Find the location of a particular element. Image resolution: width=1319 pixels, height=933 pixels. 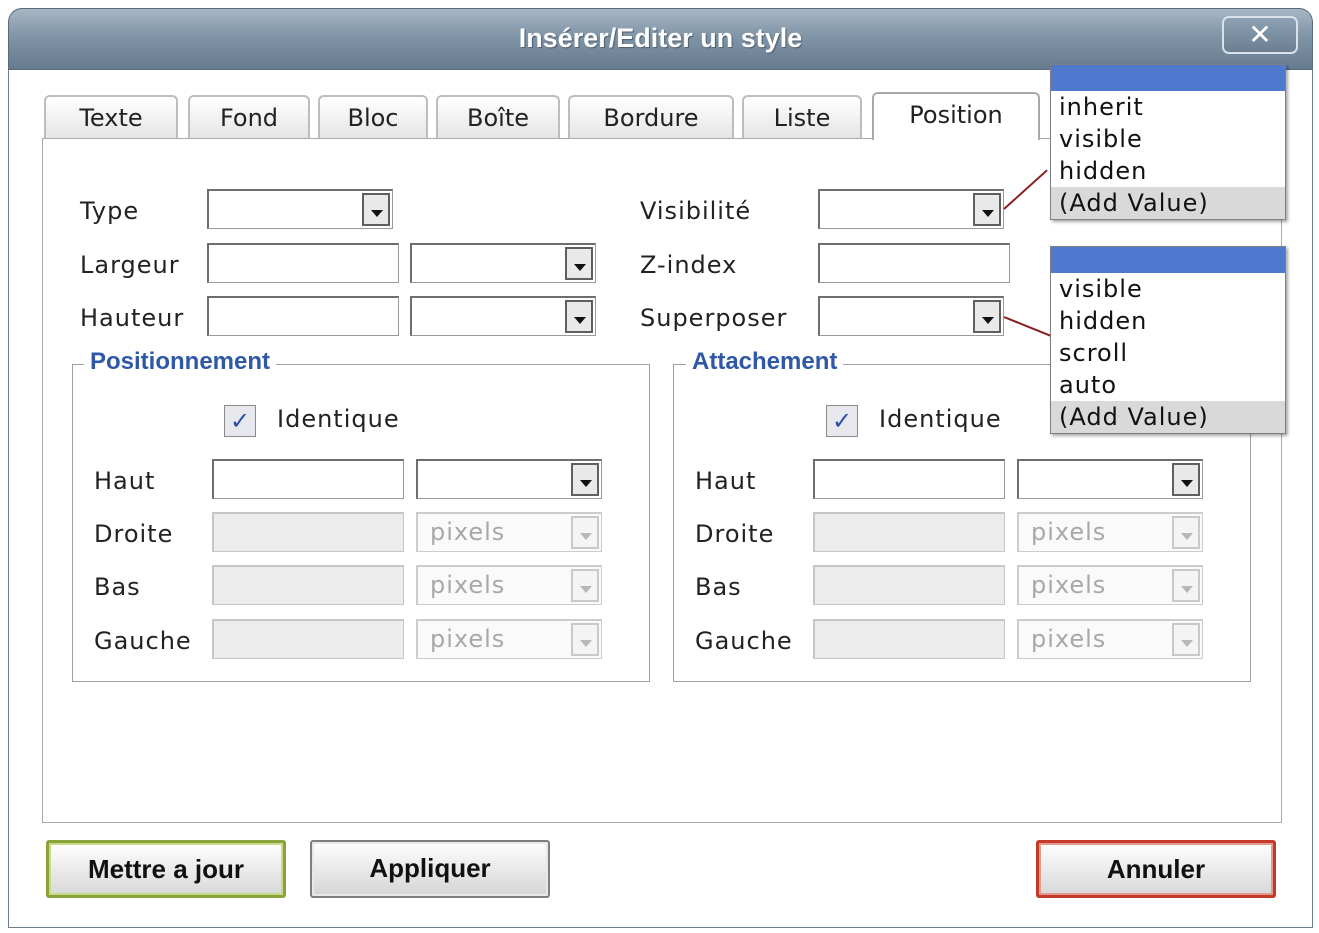

pos-bas-label: Bas is located at coordinates (117, 587).